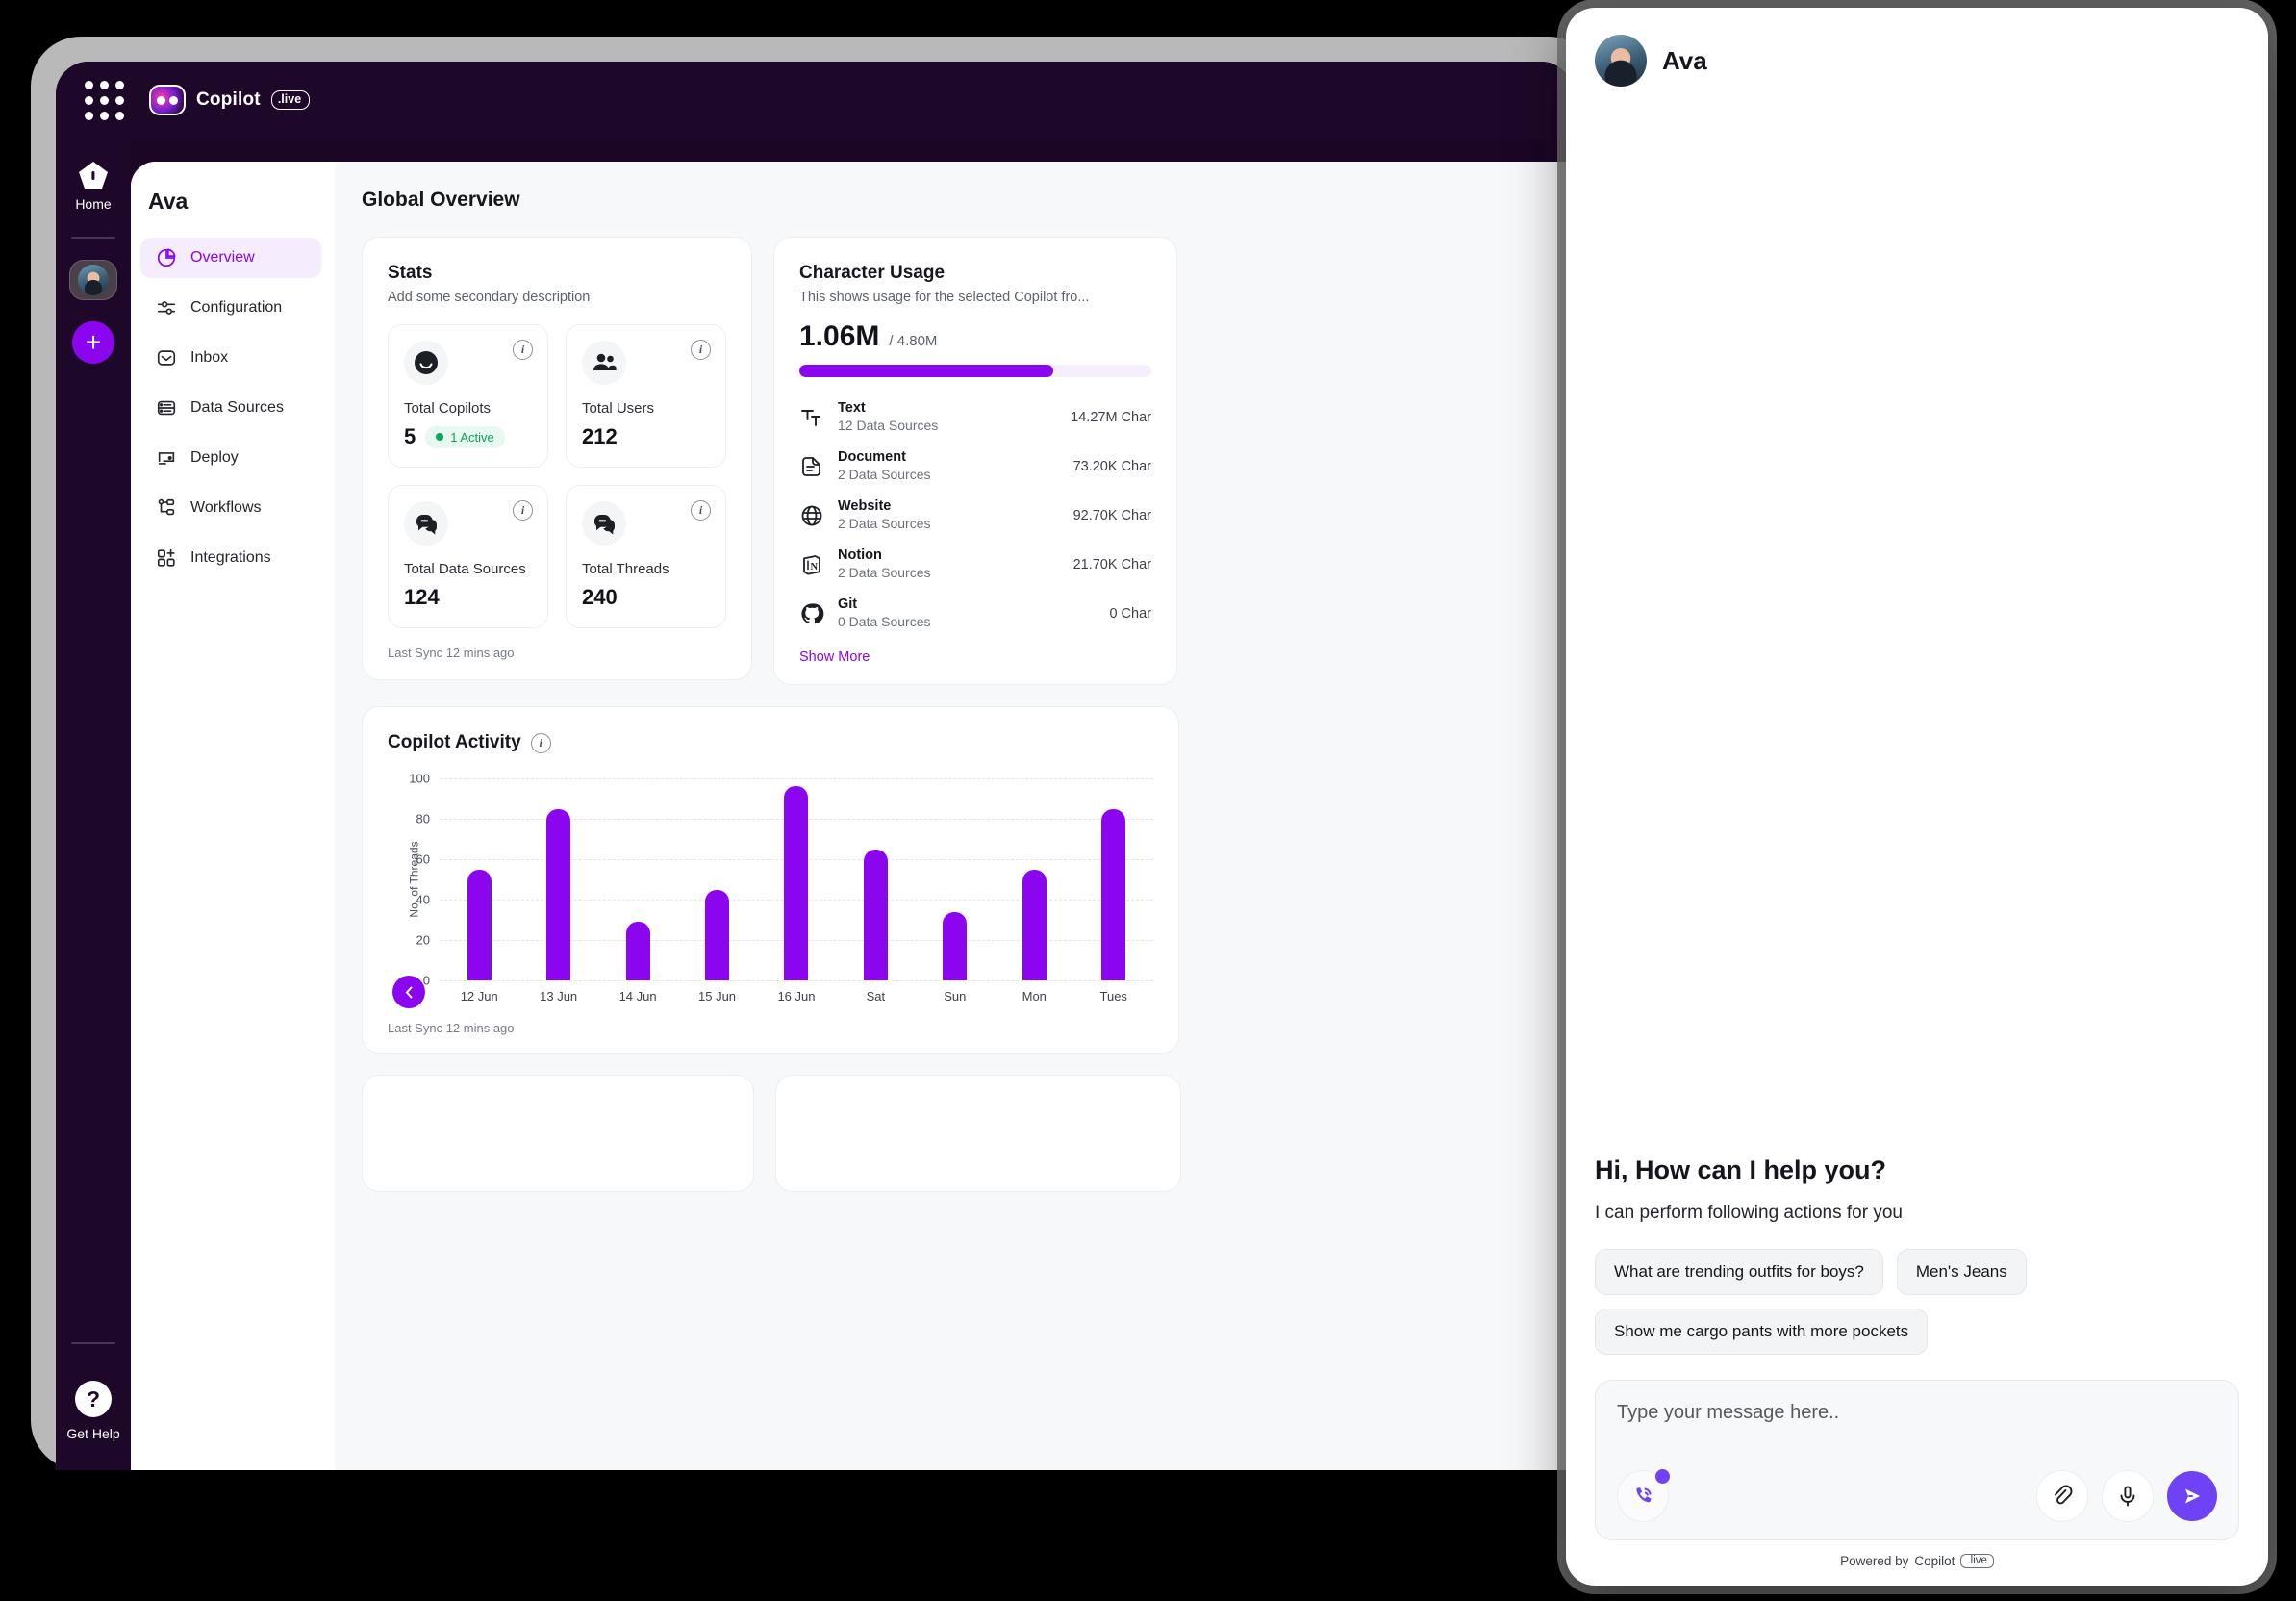 This screenshot has height=1601, width=2296. What do you see at coordinates (625, 569) in the screenshot?
I see `stat-label: Total Threads` at bounding box center [625, 569].